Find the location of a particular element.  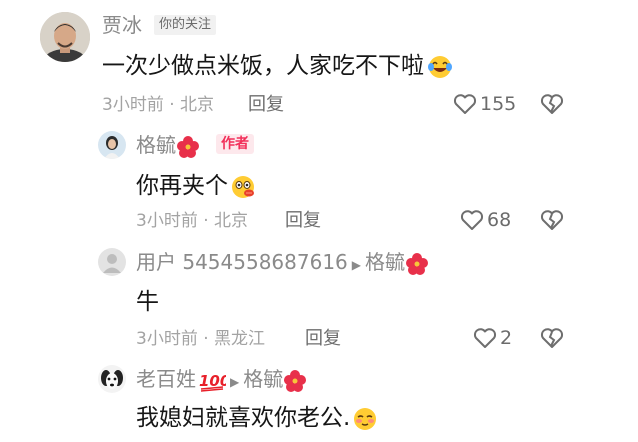

man-photo-avatar is located at coordinates (65, 37).